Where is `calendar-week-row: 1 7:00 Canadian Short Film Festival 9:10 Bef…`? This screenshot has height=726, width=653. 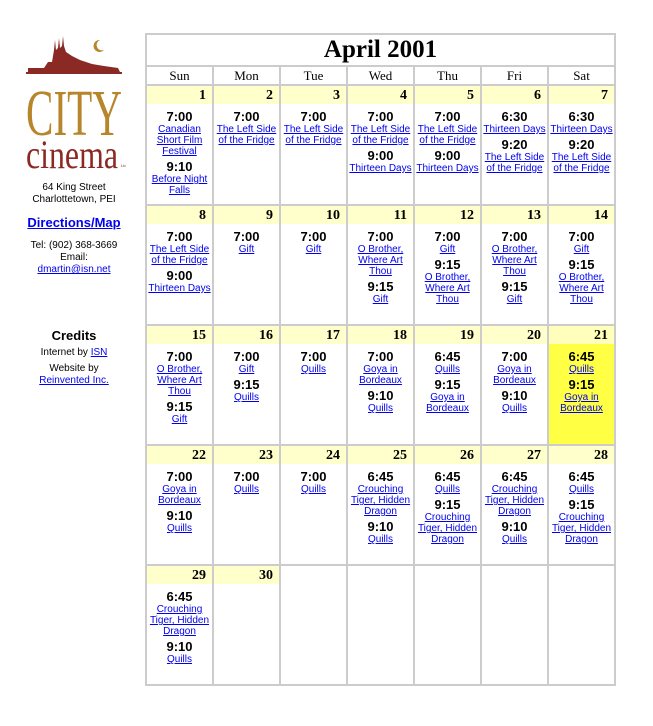 calendar-week-row: 1 7:00 Canadian Short Film Festival 9:10 Bef… is located at coordinates (380, 145).